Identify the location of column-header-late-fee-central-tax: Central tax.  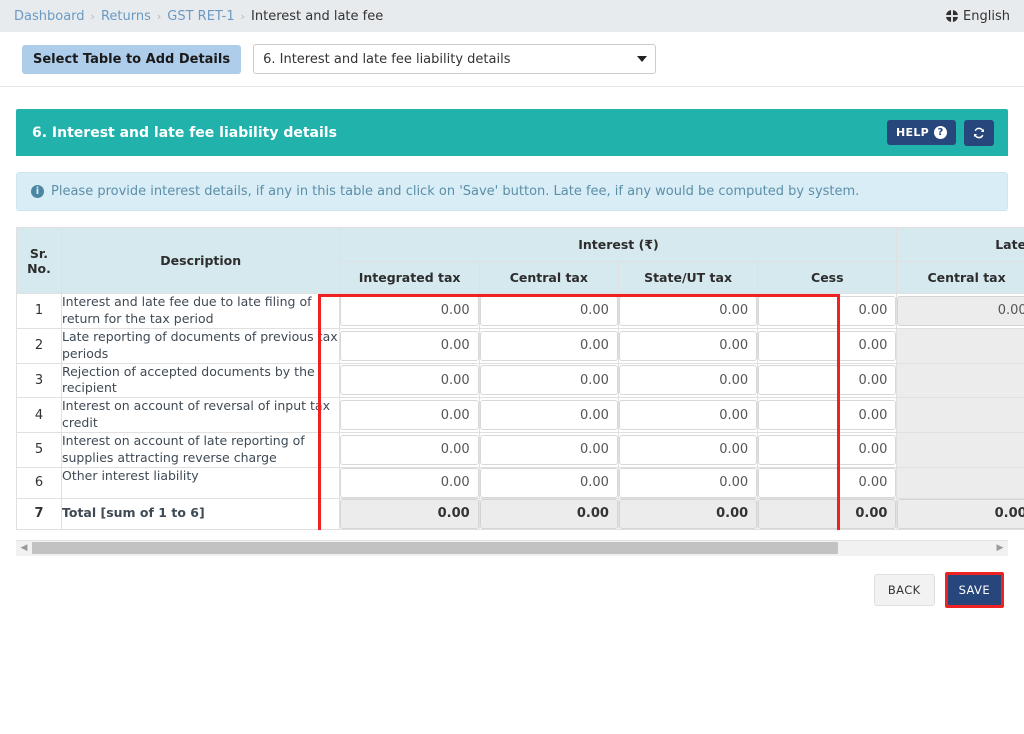
(960, 277).